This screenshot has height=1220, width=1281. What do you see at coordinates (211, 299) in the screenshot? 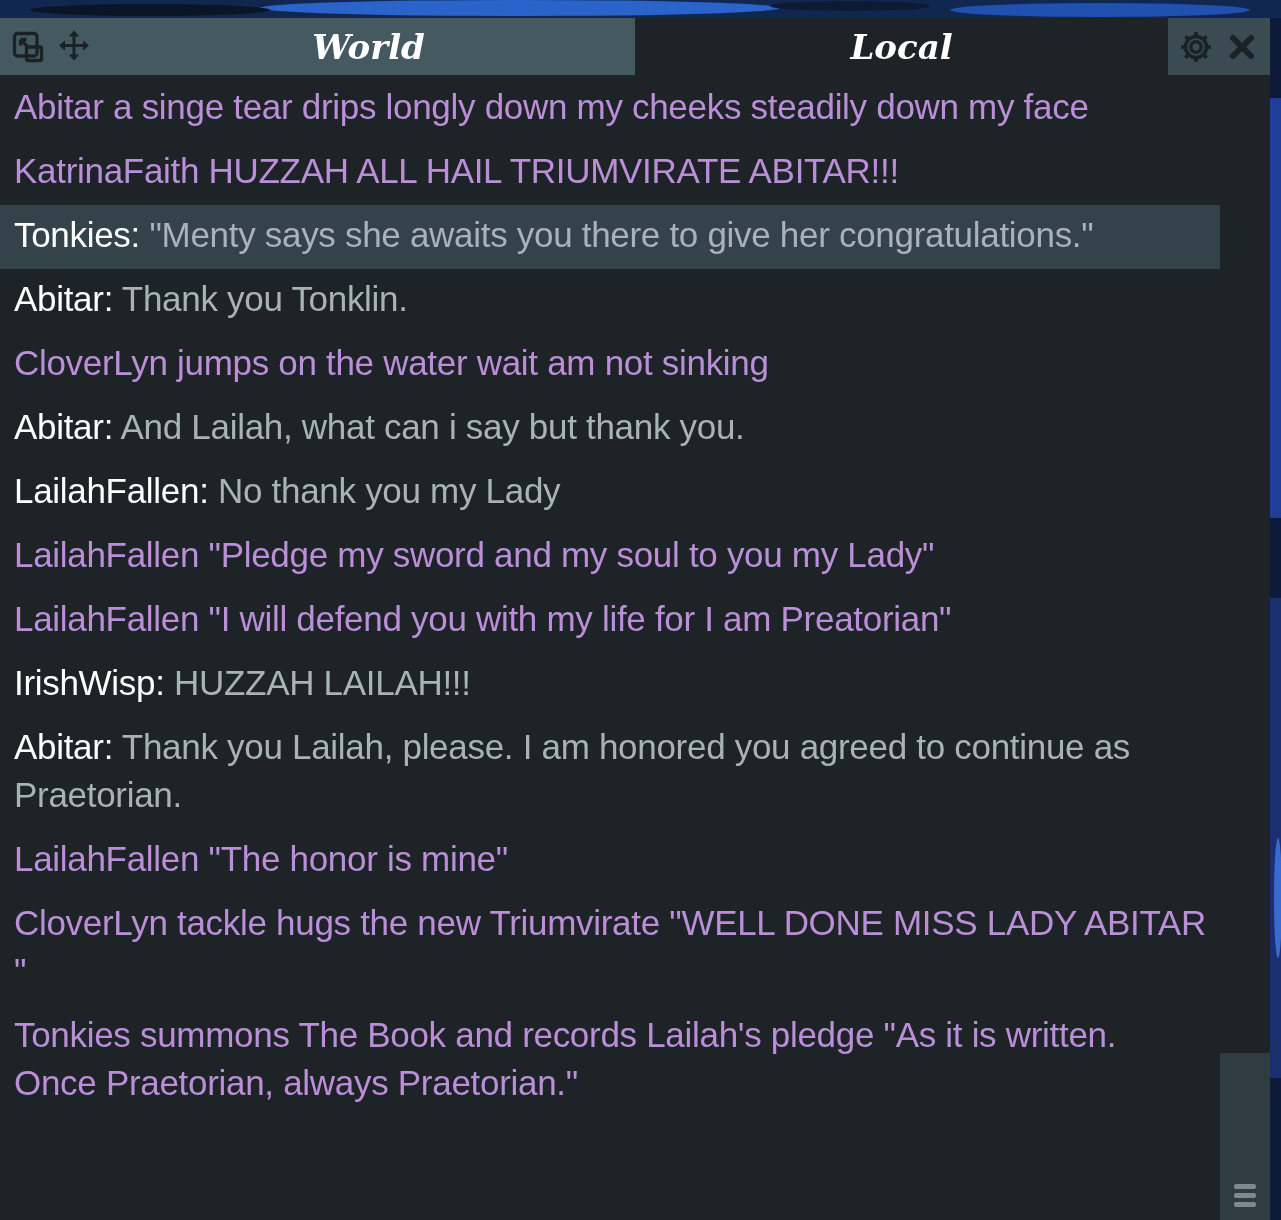
I see `chat-message: Abitar: Thank you Tonklin.` at bounding box center [211, 299].